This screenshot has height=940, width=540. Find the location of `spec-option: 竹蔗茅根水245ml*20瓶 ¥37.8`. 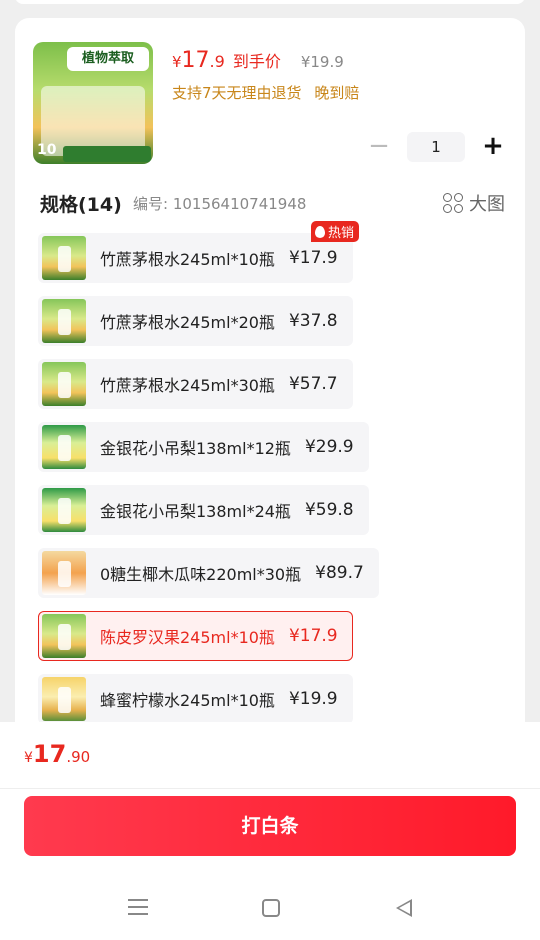

spec-option: 竹蔗茅根水245ml*20瓶 ¥37.8 is located at coordinates (195, 321).